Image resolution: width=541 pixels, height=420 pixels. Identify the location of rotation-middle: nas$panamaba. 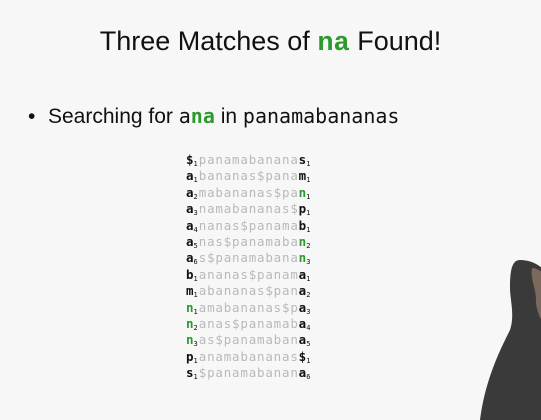
(248, 241).